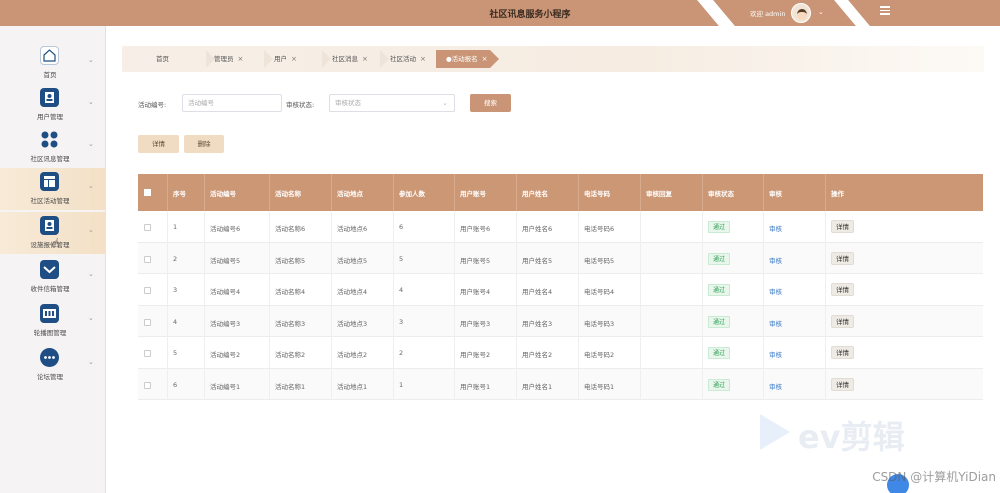 Image resolution: width=1000 pixels, height=493 pixels. I want to click on cell-place: 活动地点1, so click(363, 384).